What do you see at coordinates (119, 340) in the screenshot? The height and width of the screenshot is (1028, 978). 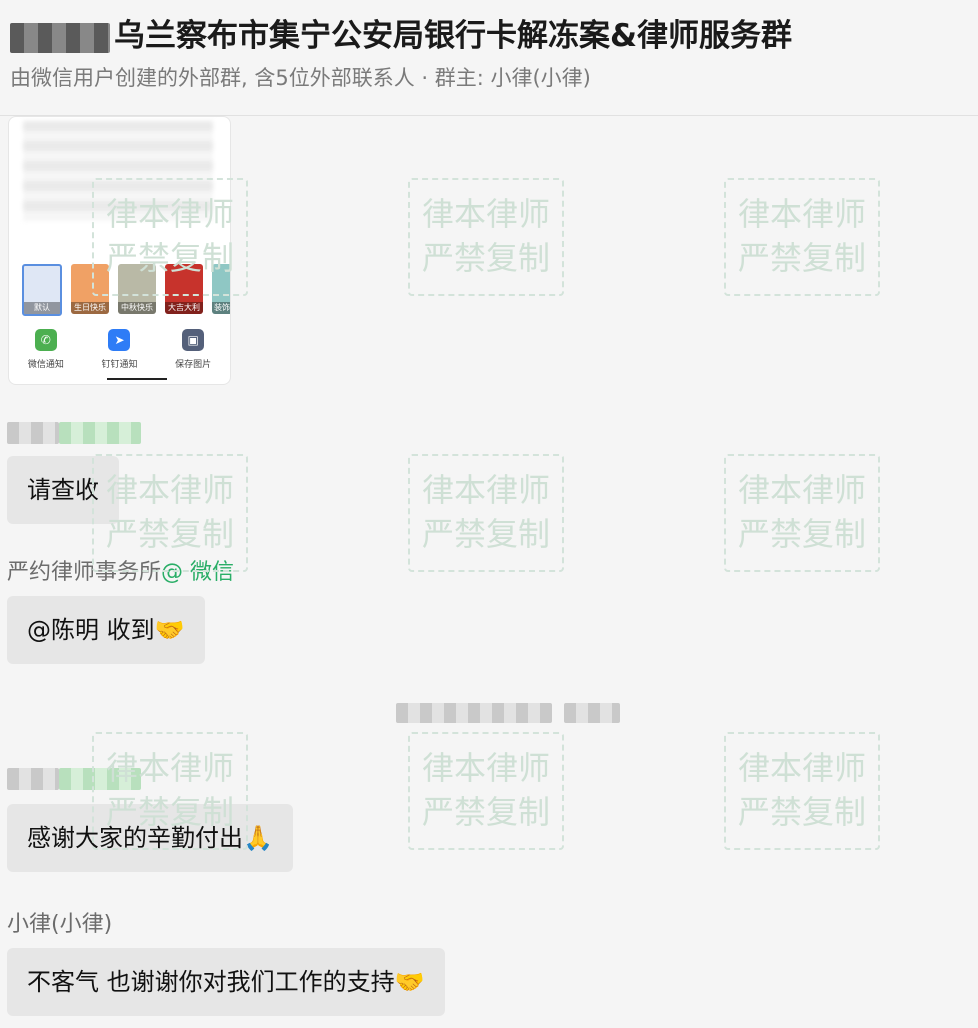 I see `dingtalk-icon: ➤` at bounding box center [119, 340].